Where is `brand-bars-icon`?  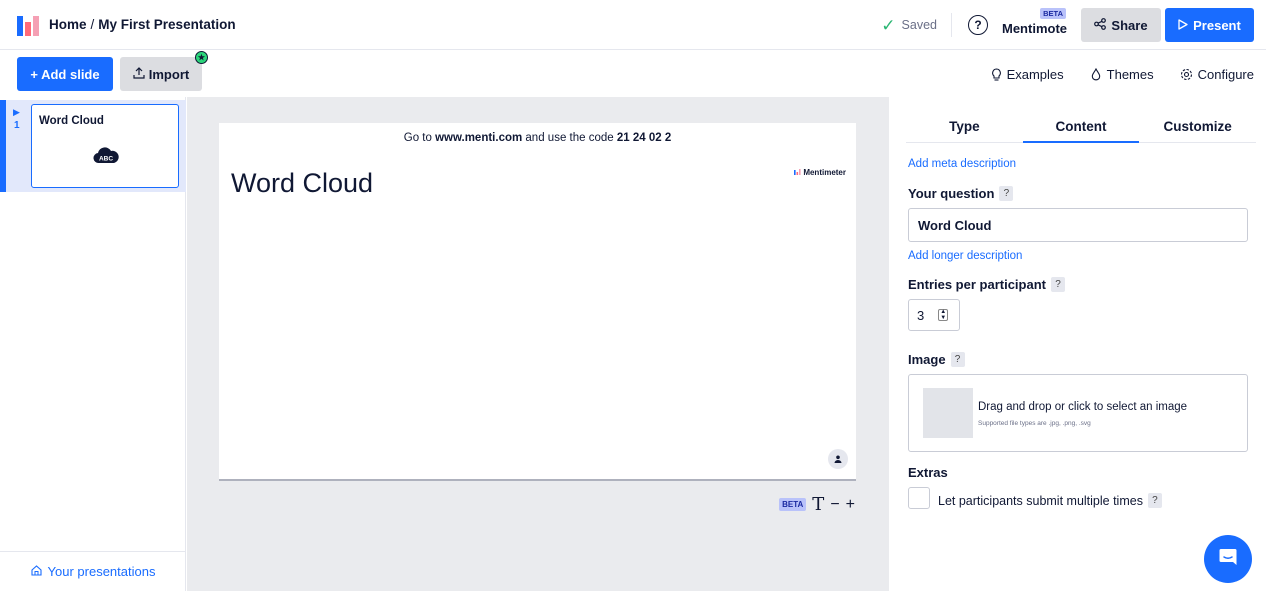
brand-bars-icon is located at coordinates (797, 172).